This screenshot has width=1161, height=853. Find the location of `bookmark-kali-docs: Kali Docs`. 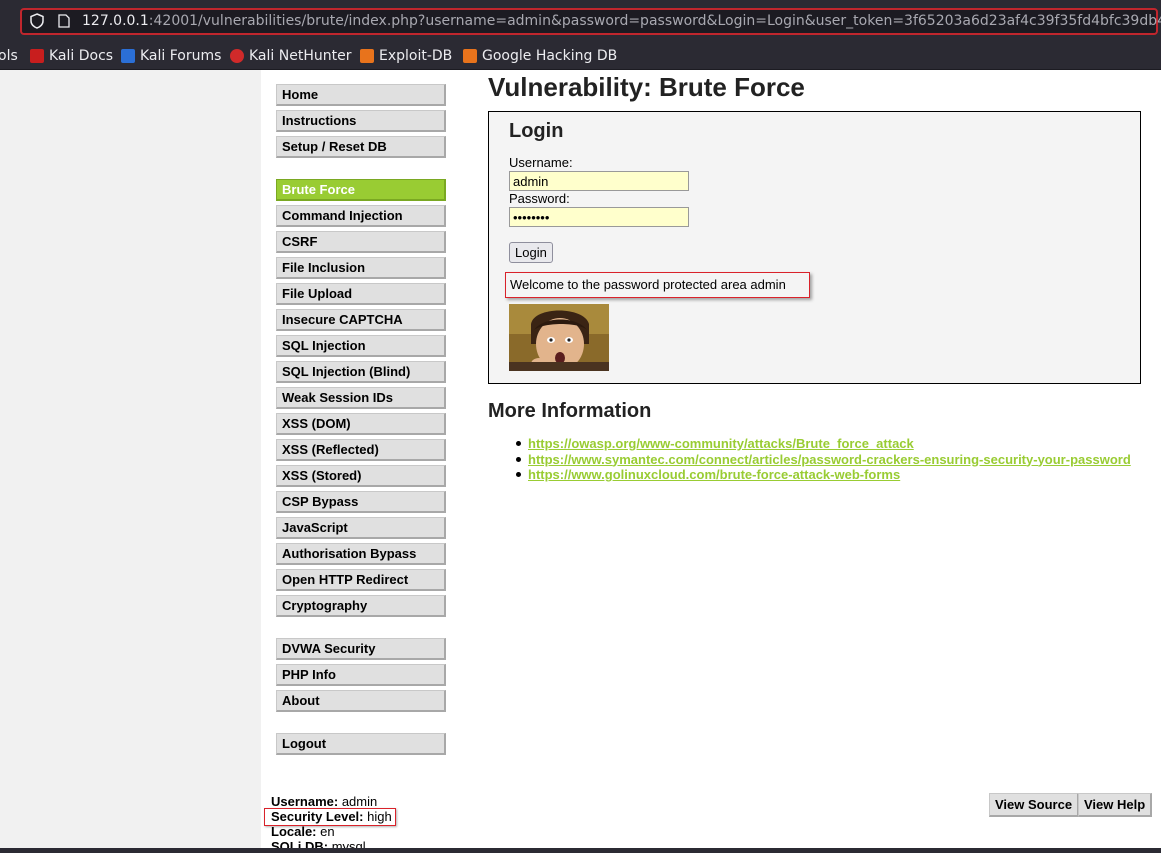

bookmark-kali-docs: Kali Docs is located at coordinates (71, 56).